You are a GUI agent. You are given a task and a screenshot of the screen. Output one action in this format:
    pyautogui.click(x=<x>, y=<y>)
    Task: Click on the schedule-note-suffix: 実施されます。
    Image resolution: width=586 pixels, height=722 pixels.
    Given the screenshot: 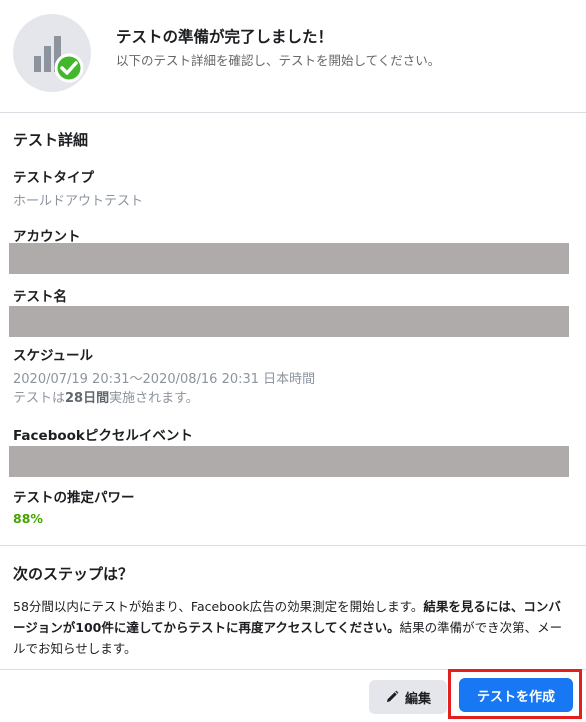 What is the action you would take?
    pyautogui.click(x=154, y=398)
    